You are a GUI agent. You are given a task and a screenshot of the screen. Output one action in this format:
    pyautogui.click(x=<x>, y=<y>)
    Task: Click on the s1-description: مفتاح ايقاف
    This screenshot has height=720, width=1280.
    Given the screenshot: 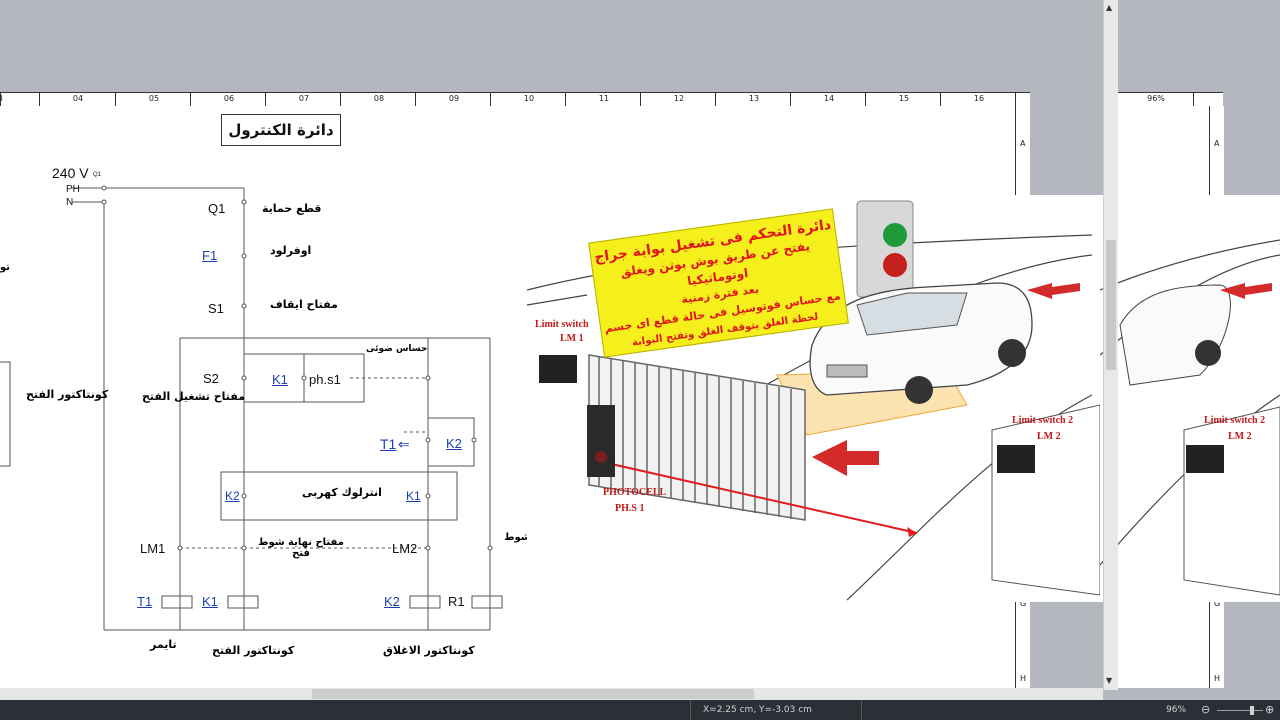 What is the action you would take?
    pyautogui.click(x=304, y=304)
    